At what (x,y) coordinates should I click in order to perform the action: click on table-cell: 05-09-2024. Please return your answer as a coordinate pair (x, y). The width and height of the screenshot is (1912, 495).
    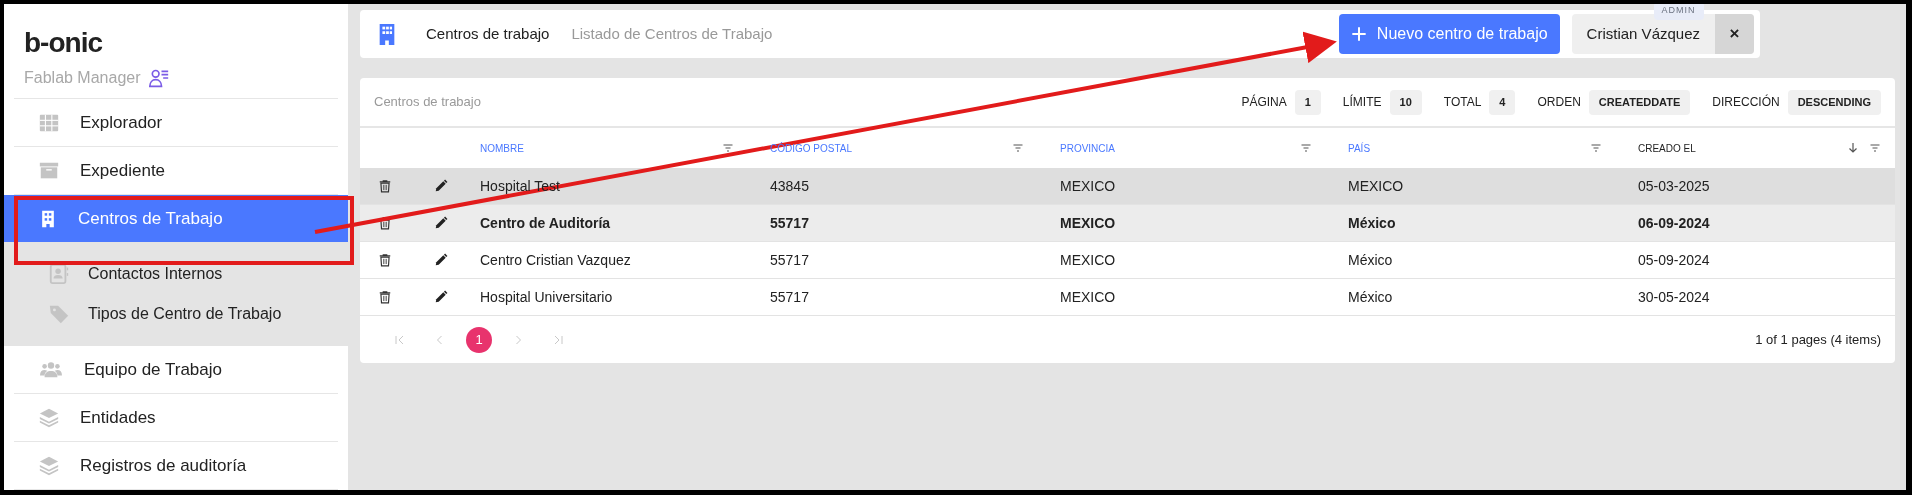
    Looking at the image, I should click on (1674, 260).